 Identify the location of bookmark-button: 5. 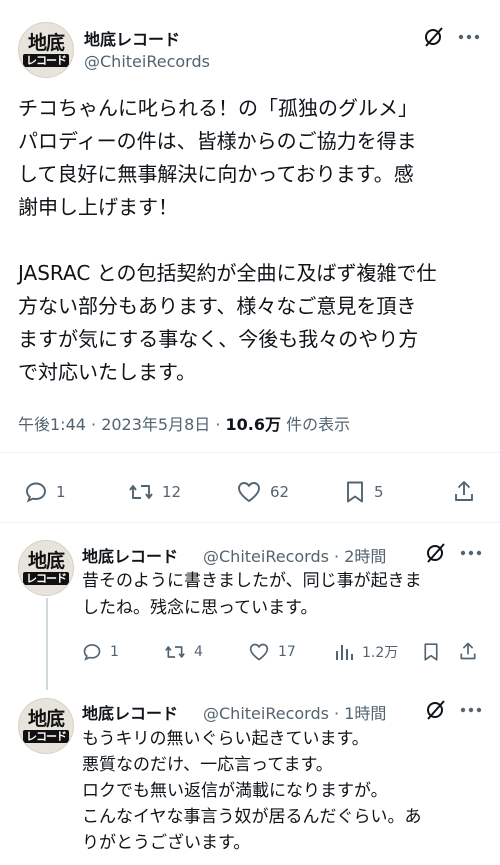
(364, 492).